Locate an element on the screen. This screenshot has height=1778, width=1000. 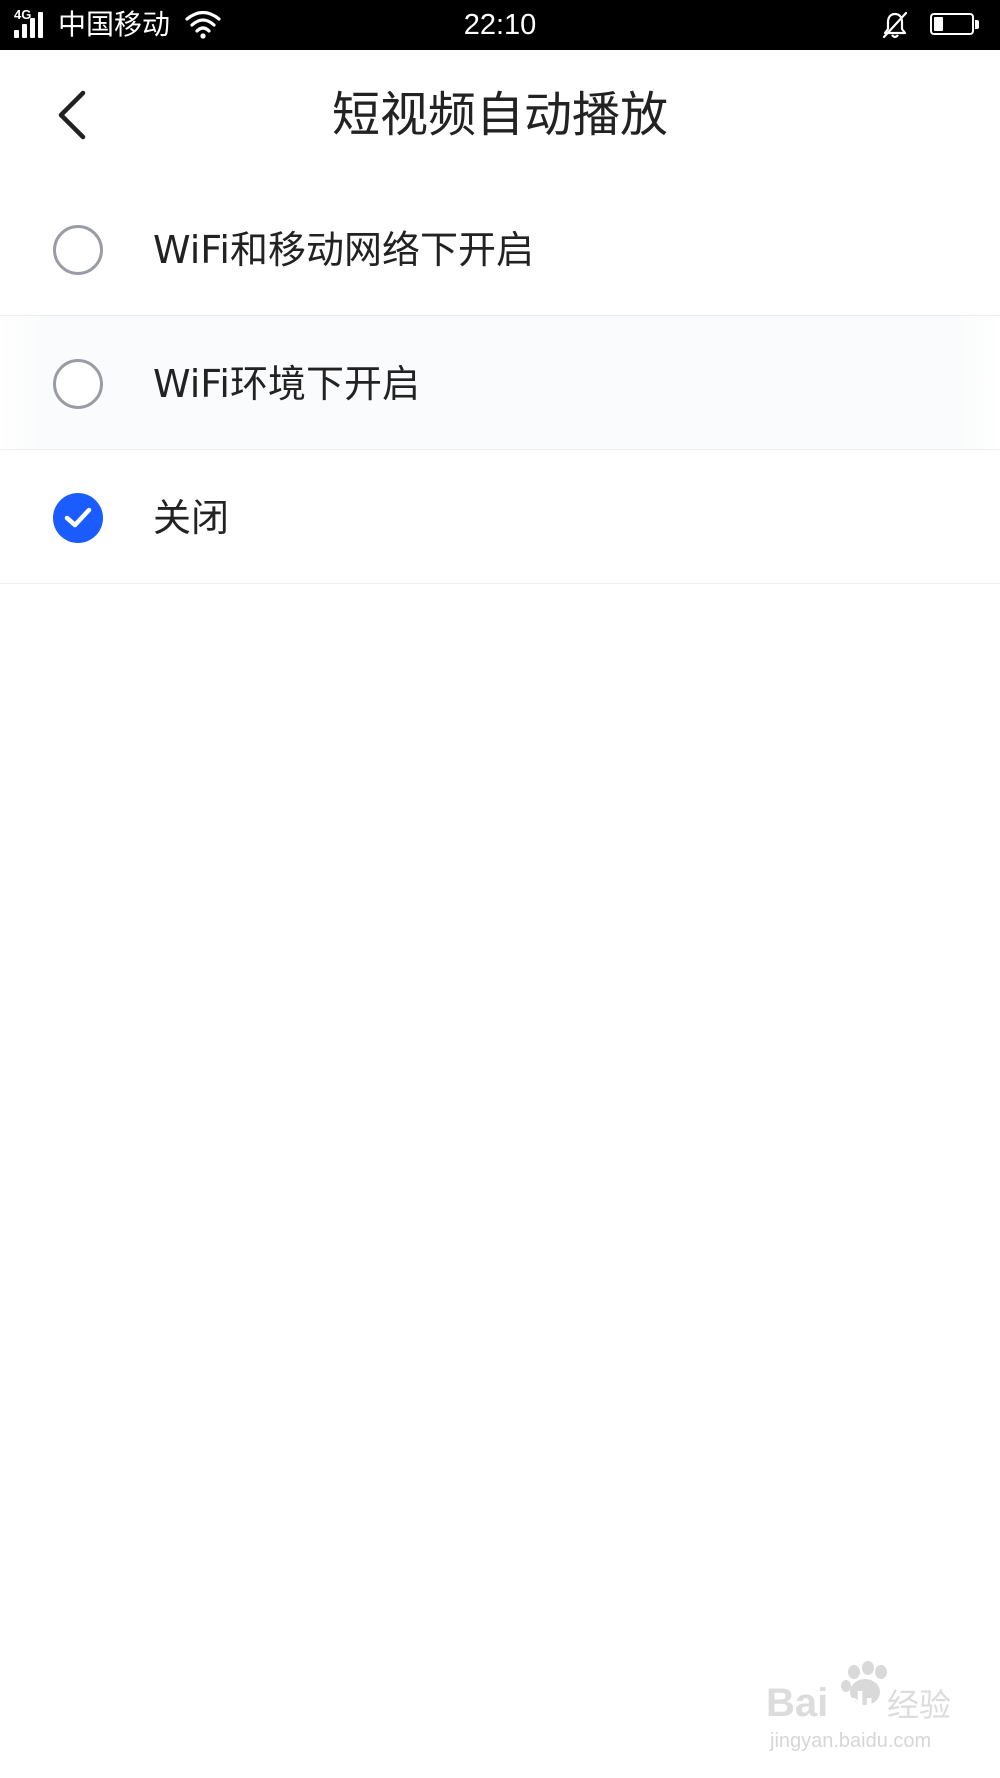
svg-text: 经验 is located at coordinates (919, 1705).